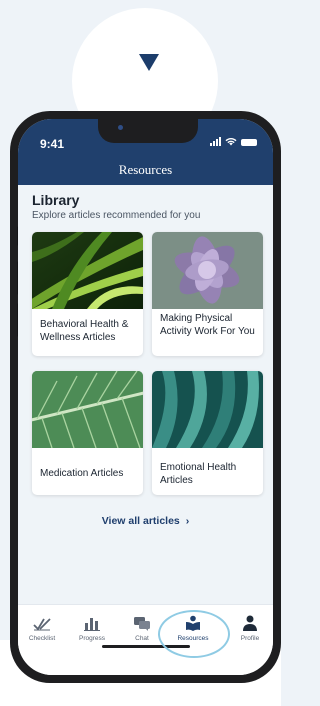  What do you see at coordinates (92, 623) in the screenshot?
I see `bar-chart-icon` at bounding box center [92, 623].